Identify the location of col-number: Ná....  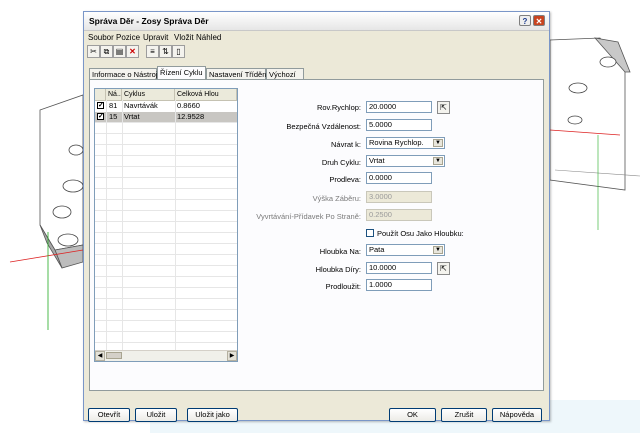
(114, 94).